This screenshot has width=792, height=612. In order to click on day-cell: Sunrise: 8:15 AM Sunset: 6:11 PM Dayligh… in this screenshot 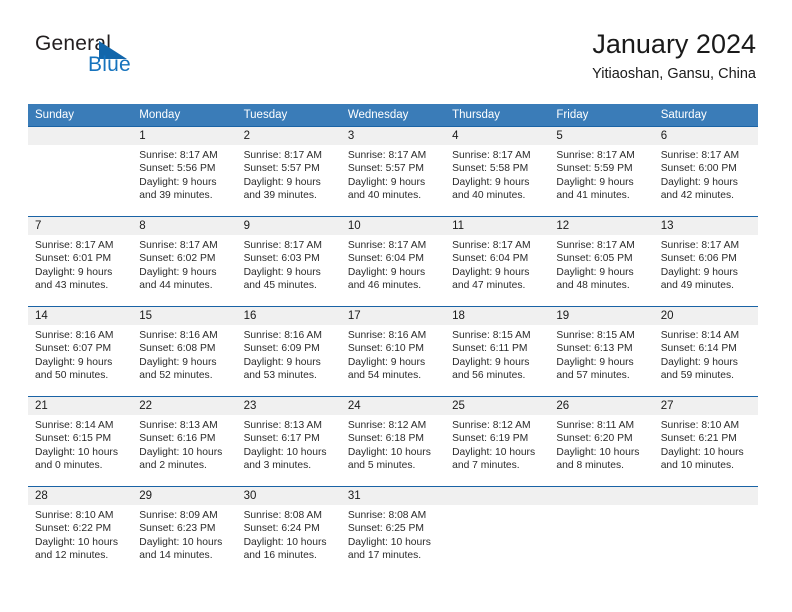, I will do `click(497, 360)`.